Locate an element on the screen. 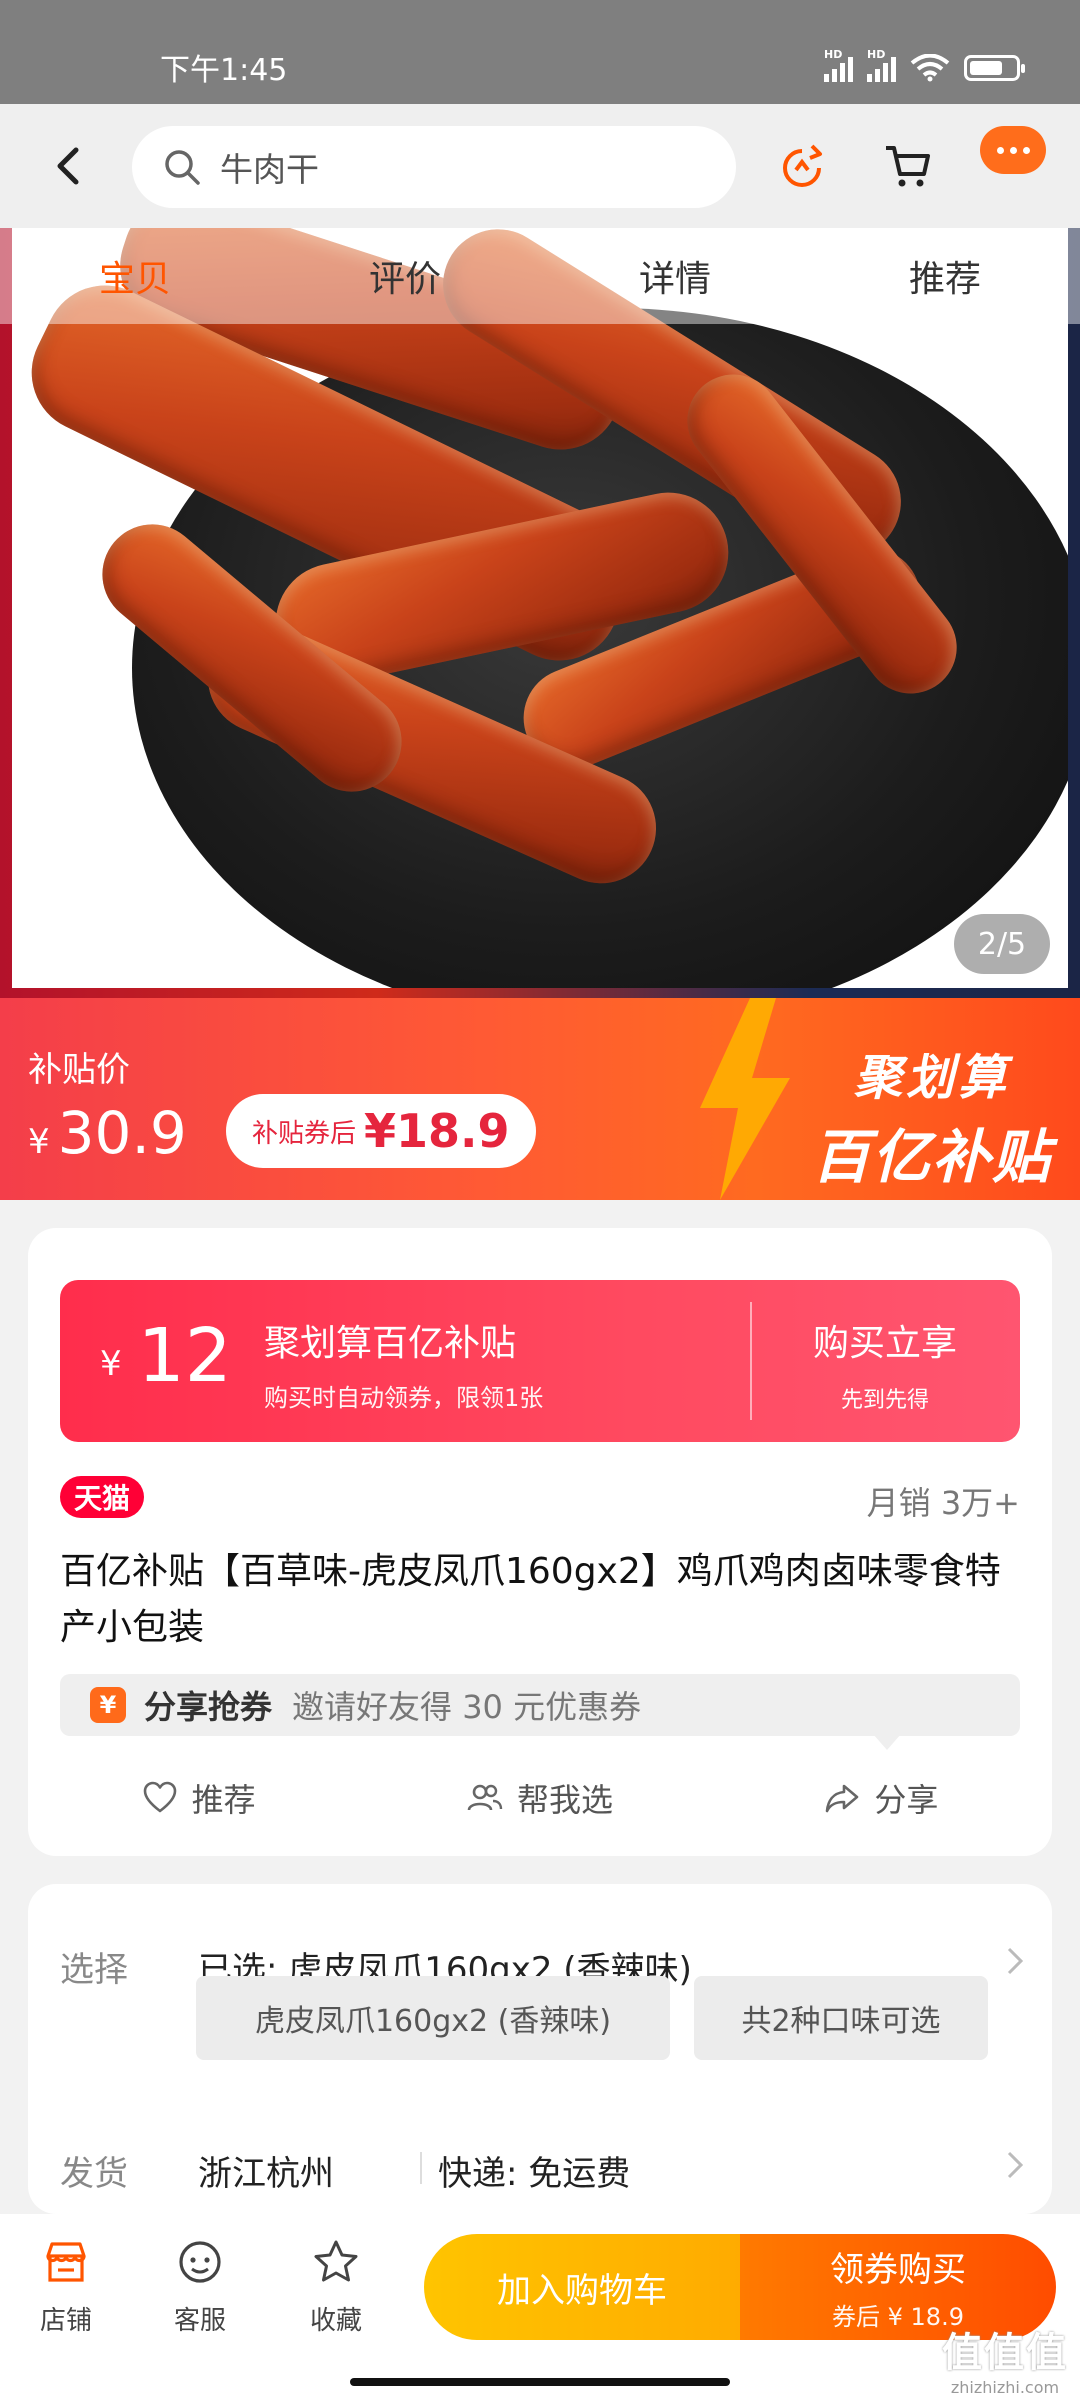 This screenshot has width=1080, height=2400. coupon-price: ¥18.9 is located at coordinates (437, 1131).